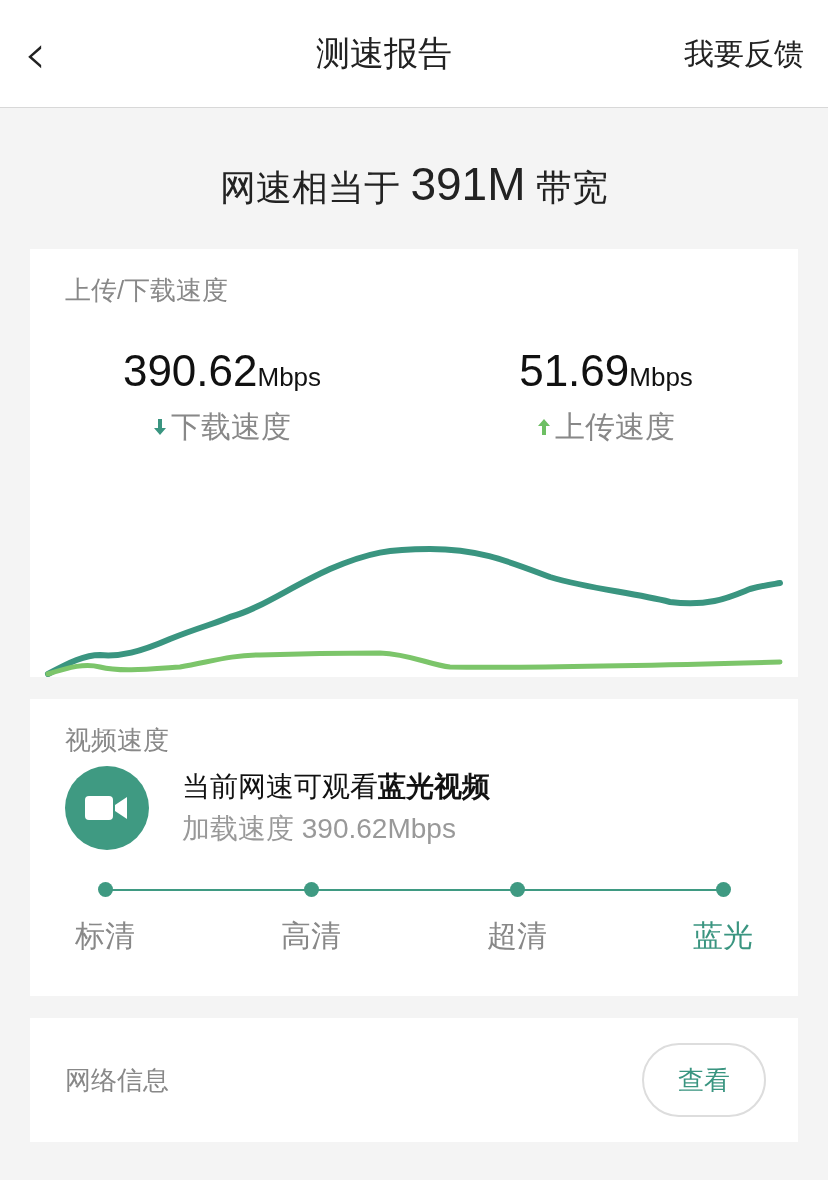  Describe the element at coordinates (384, 53) in the screenshot. I see `page-title: 测速报告` at that location.